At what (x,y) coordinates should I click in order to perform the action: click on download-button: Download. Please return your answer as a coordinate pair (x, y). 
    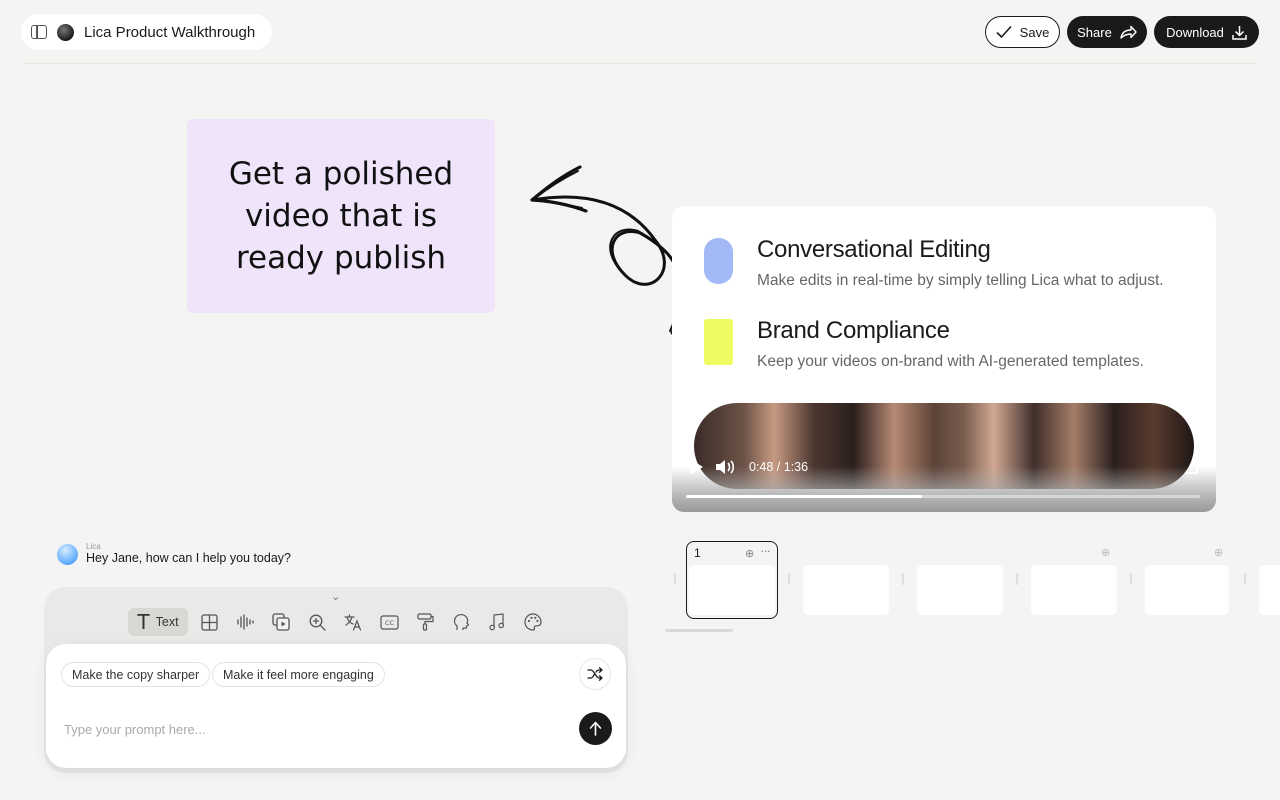
    Looking at the image, I should click on (1206, 32).